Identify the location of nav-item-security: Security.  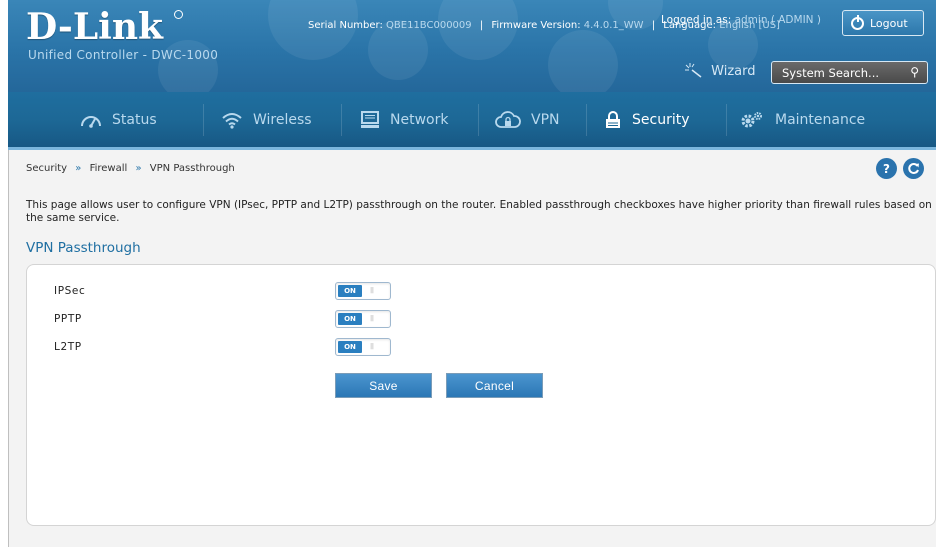
(647, 119).